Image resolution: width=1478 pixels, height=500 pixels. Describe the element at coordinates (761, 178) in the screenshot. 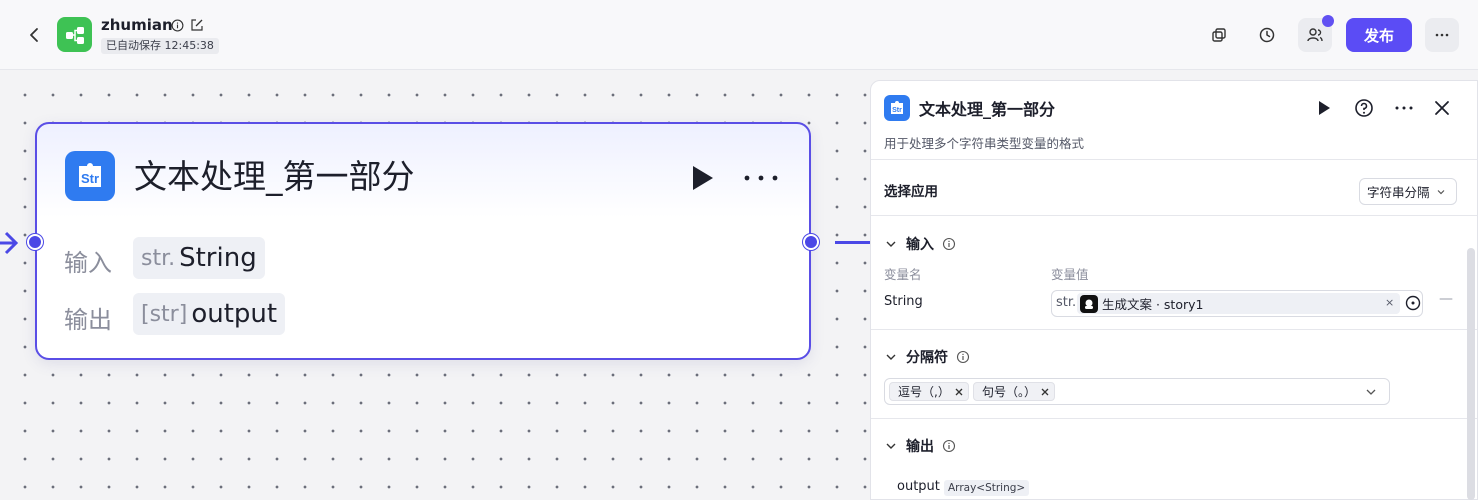

I see `node-more-icon` at that location.